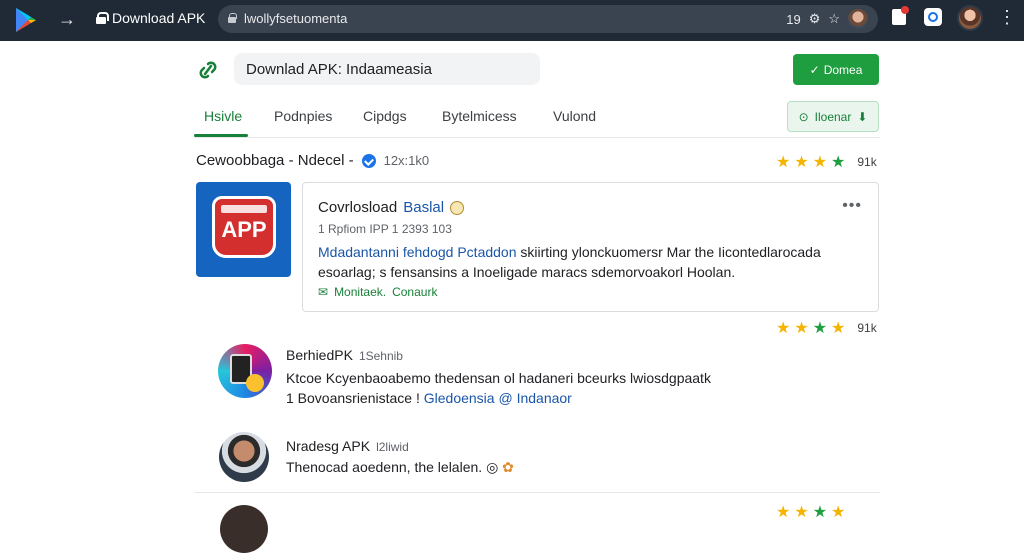  I want to click on section-count: 12x:1k0, so click(406, 160).